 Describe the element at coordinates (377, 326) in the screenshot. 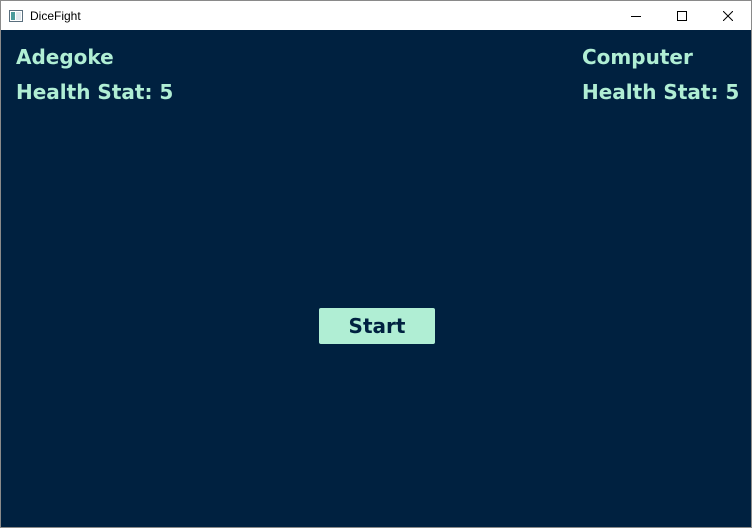

I see `start-button: Start` at that location.